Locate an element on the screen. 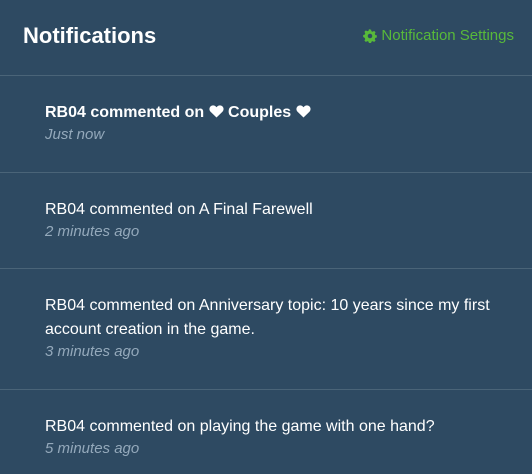 The image size is (532, 474). notification-time: 2 minutes ago is located at coordinates (92, 231).